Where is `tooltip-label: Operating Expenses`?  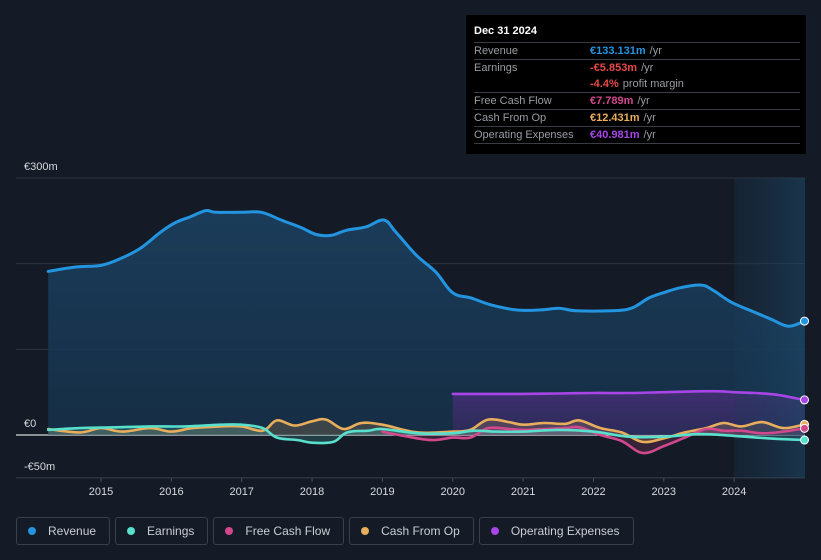 tooltip-label: Operating Expenses is located at coordinates (524, 135).